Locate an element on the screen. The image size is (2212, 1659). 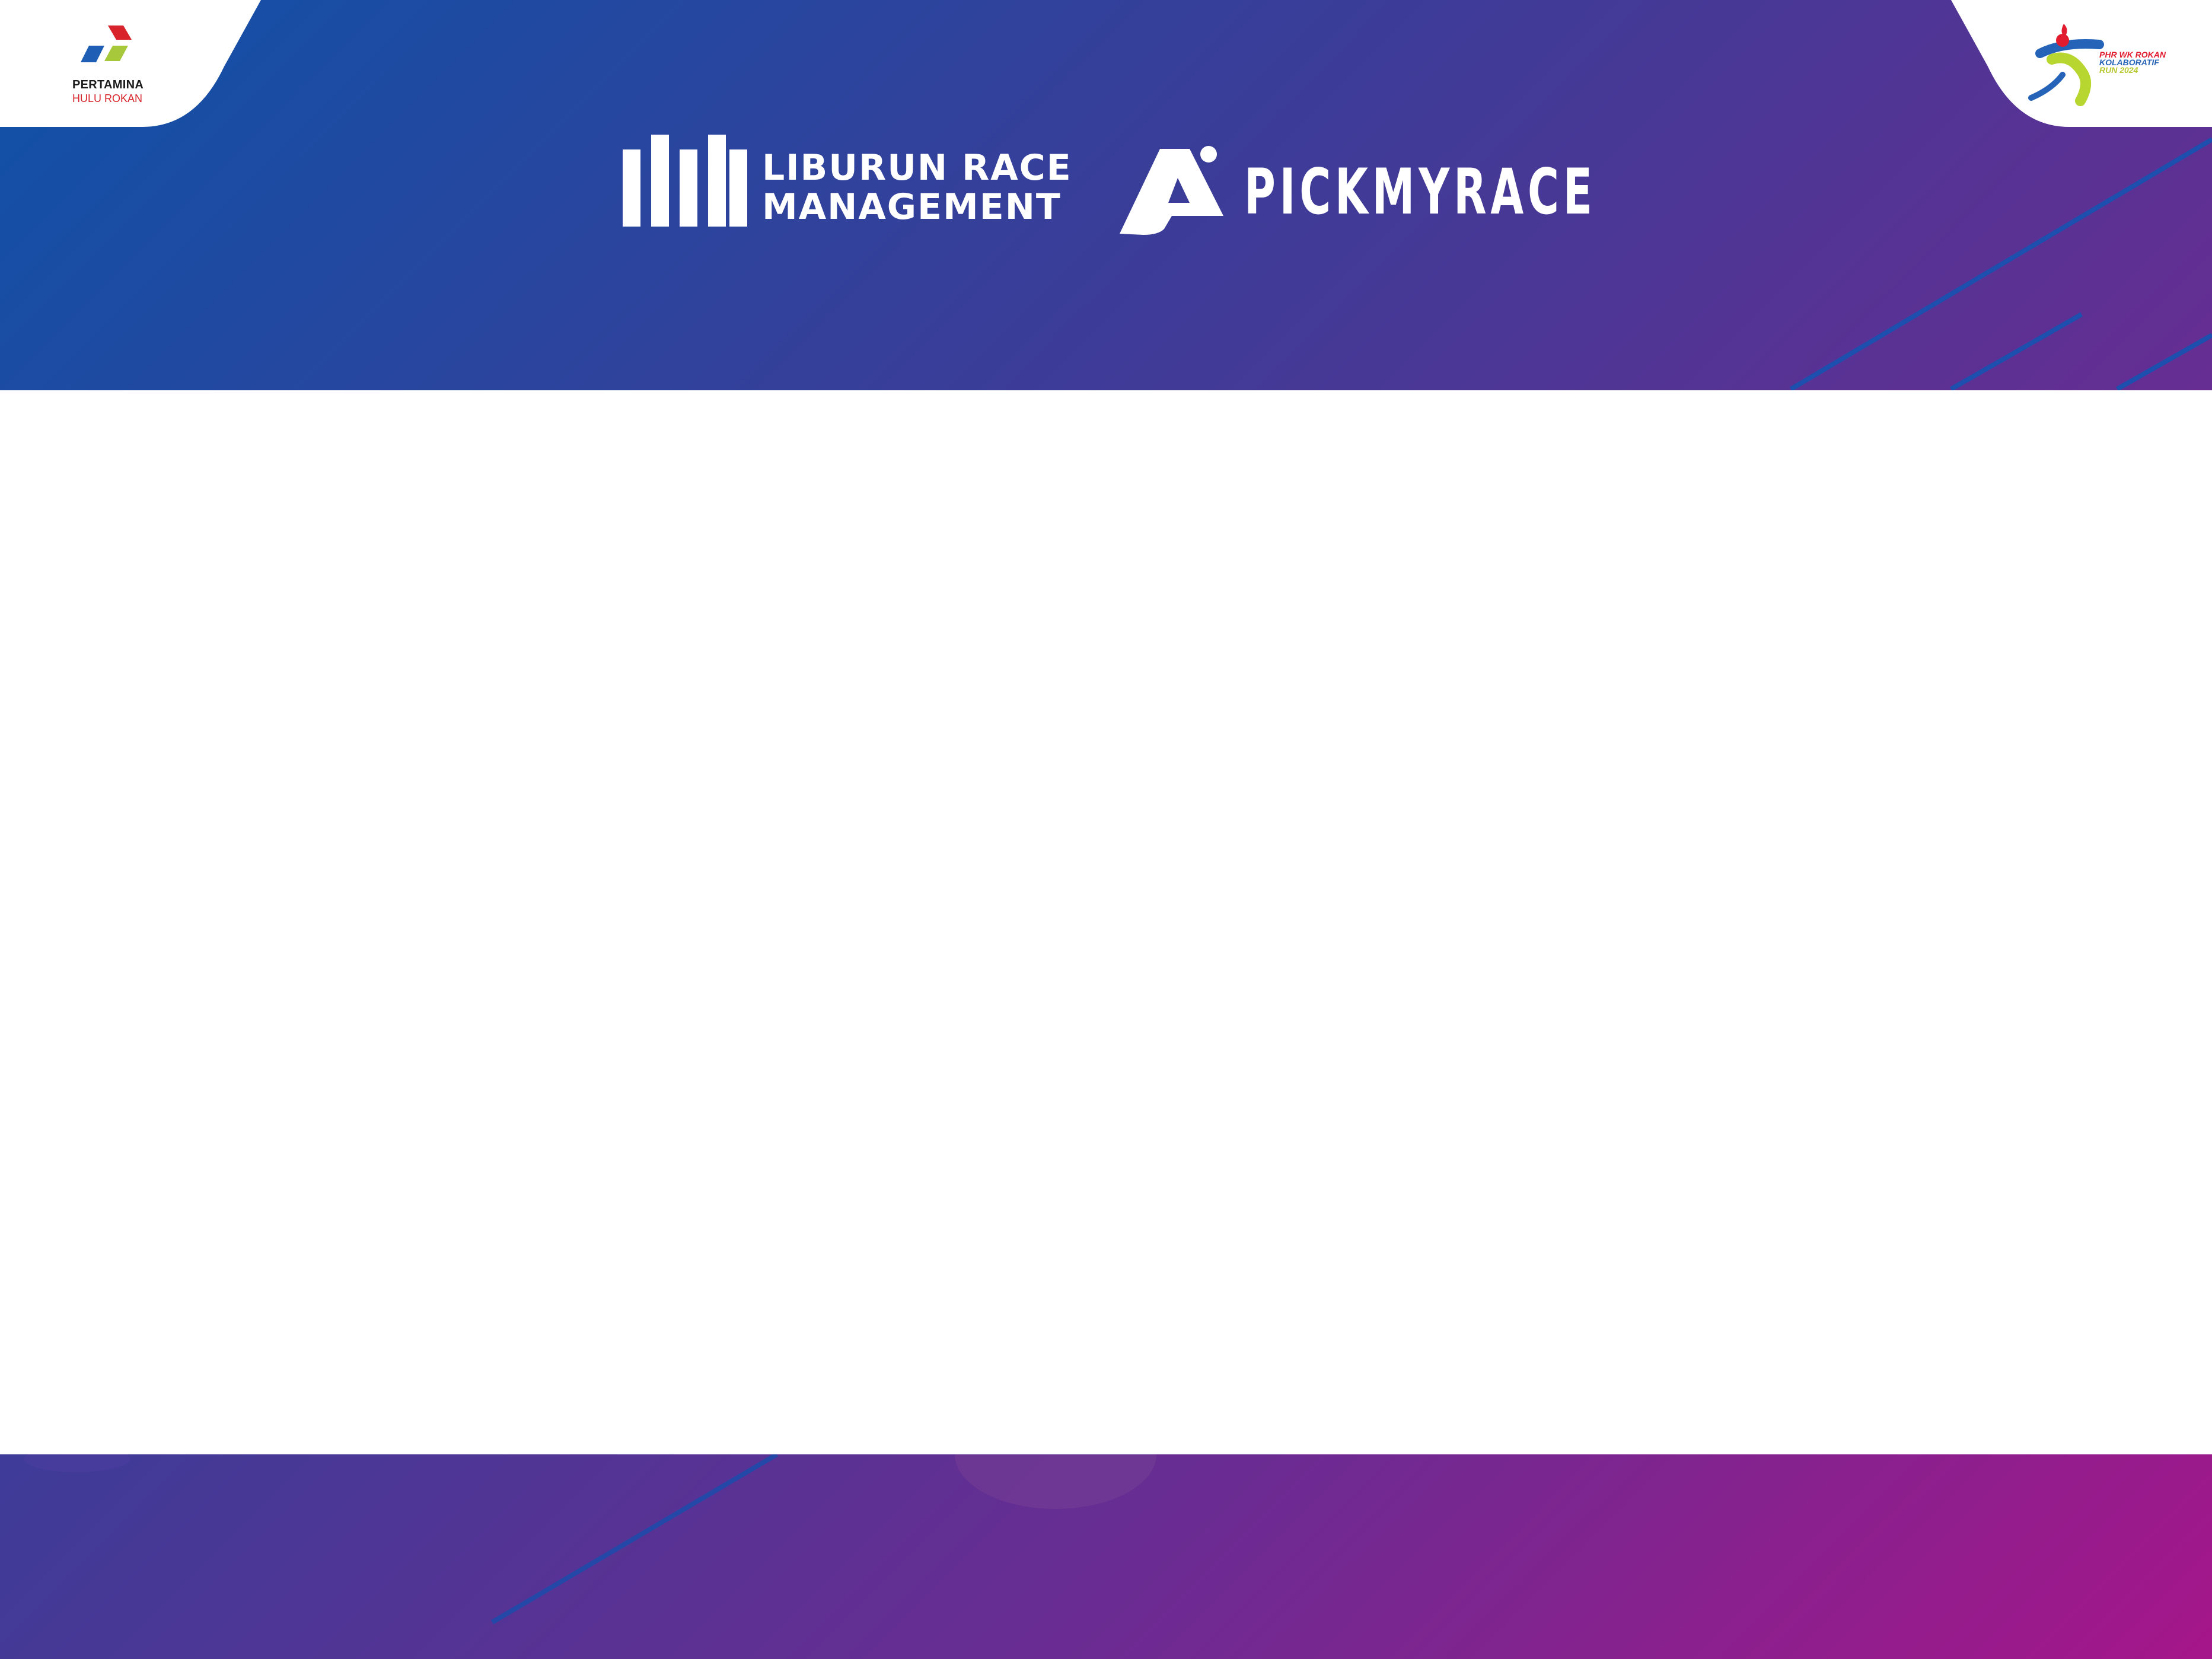
liburun-wordmark: LIBURUN RACE MANAGEMENT is located at coordinates (917, 187).